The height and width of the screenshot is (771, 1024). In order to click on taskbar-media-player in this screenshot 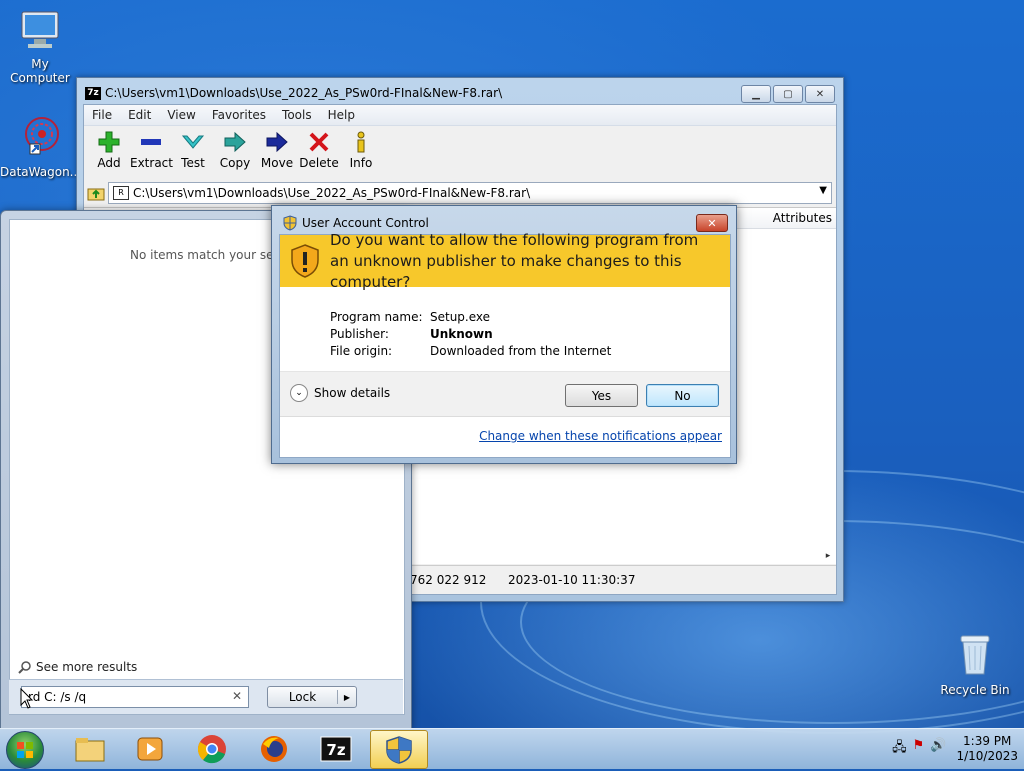, I will do `click(150, 748)`.